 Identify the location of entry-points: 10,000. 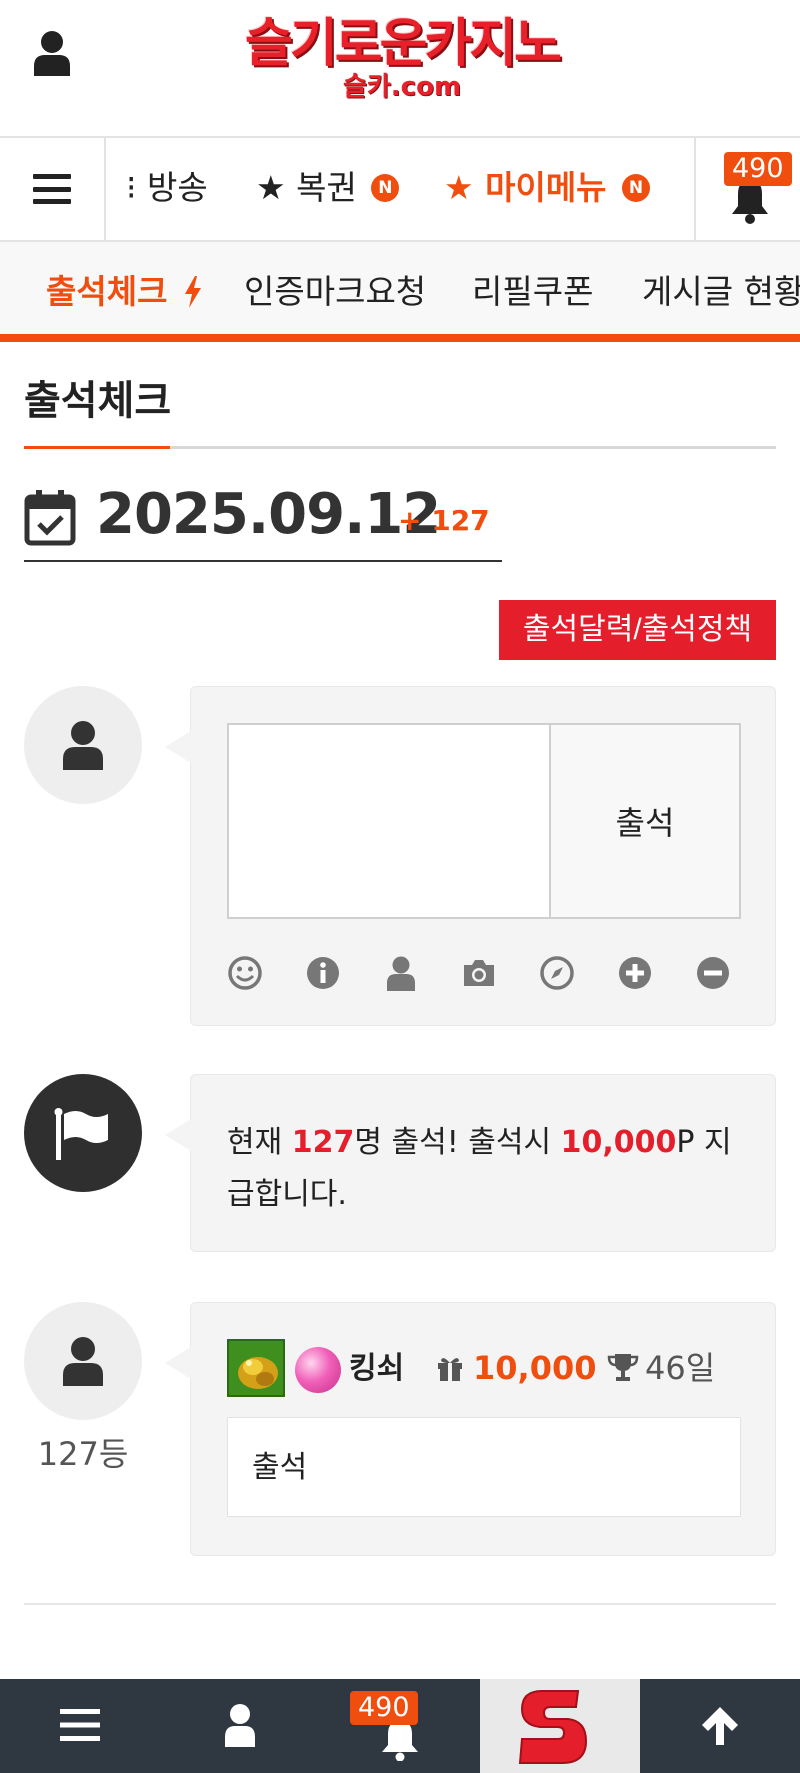
(535, 1368).